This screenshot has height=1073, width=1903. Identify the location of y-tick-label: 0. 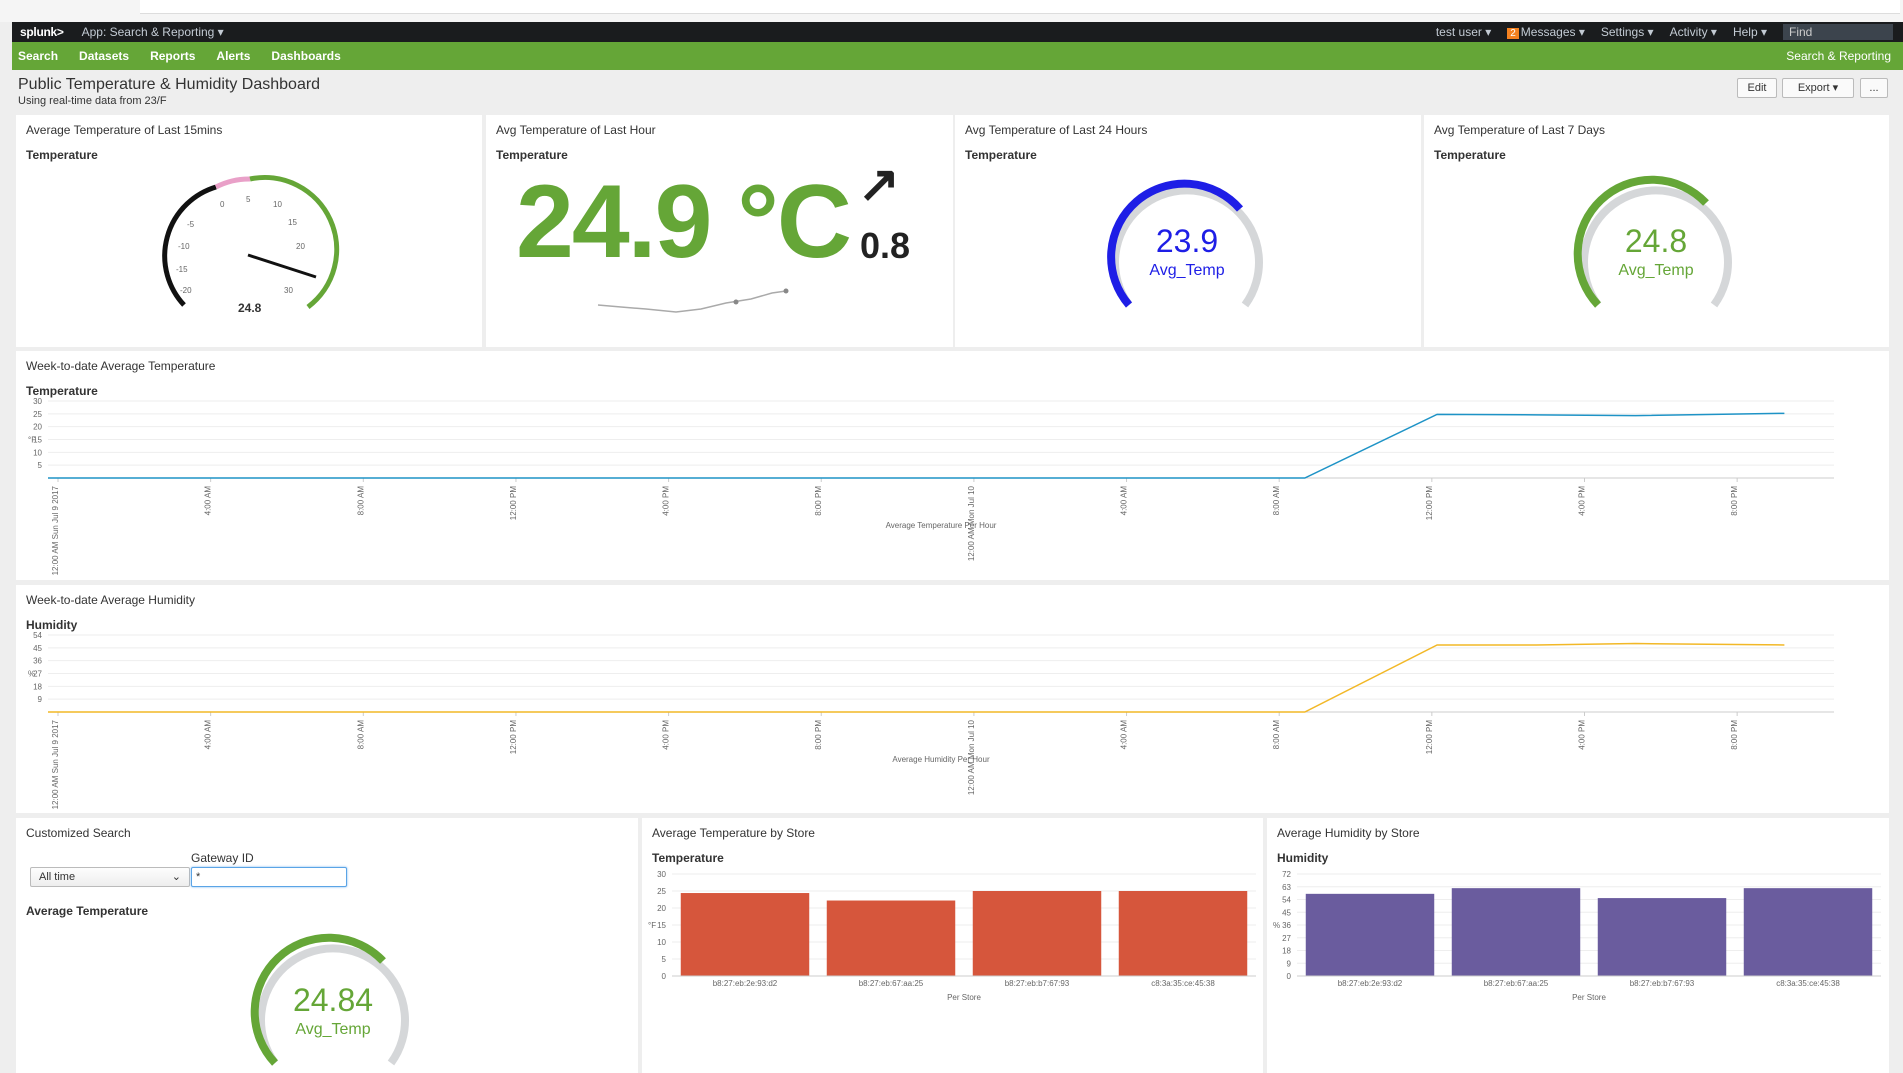
(664, 976).